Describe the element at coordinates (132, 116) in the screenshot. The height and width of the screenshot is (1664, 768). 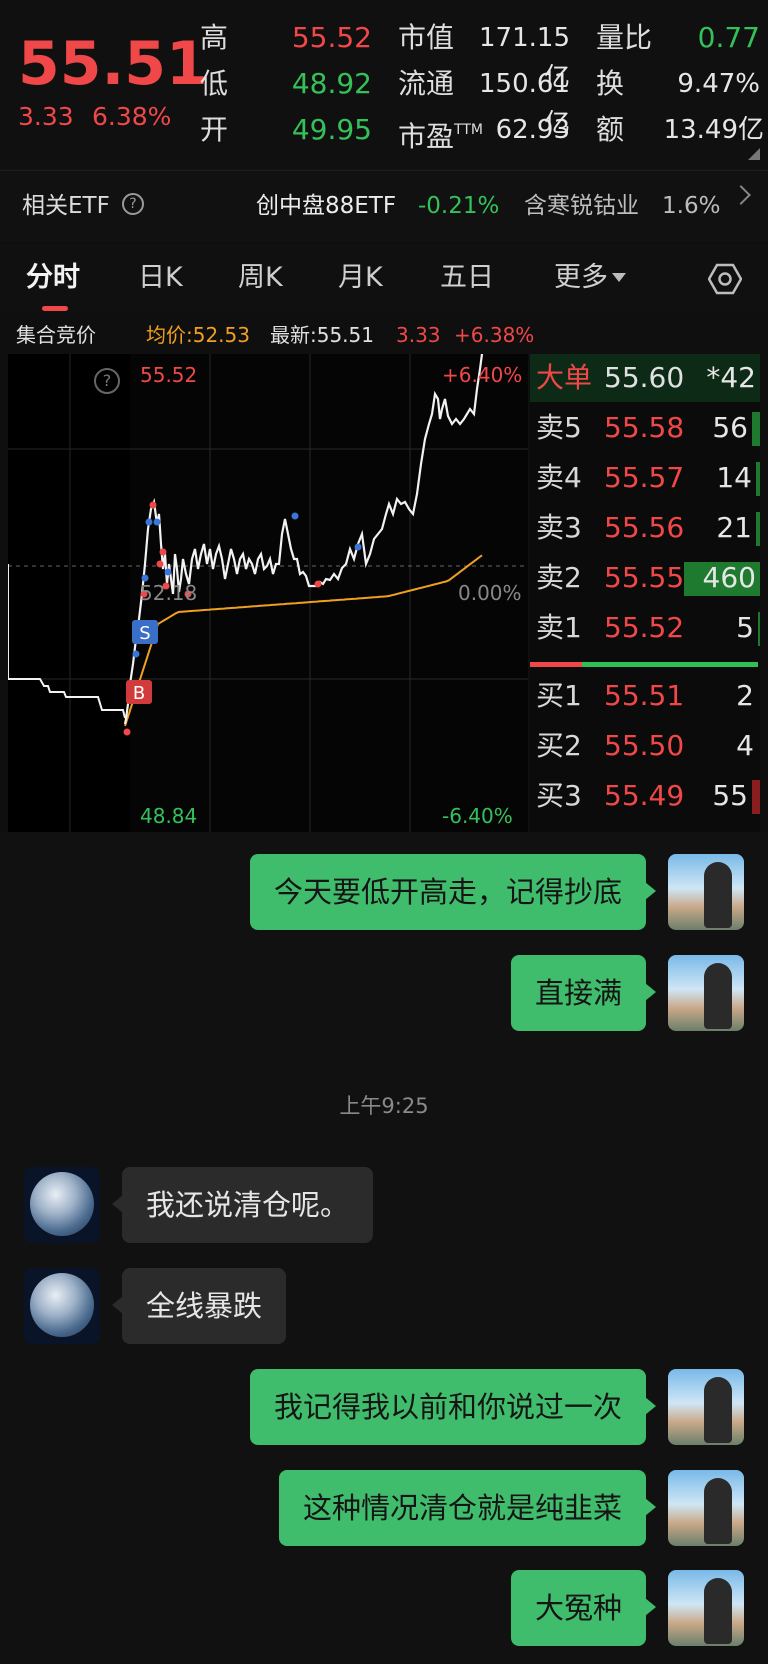
I see `price-change-pct: 6.38%` at that location.